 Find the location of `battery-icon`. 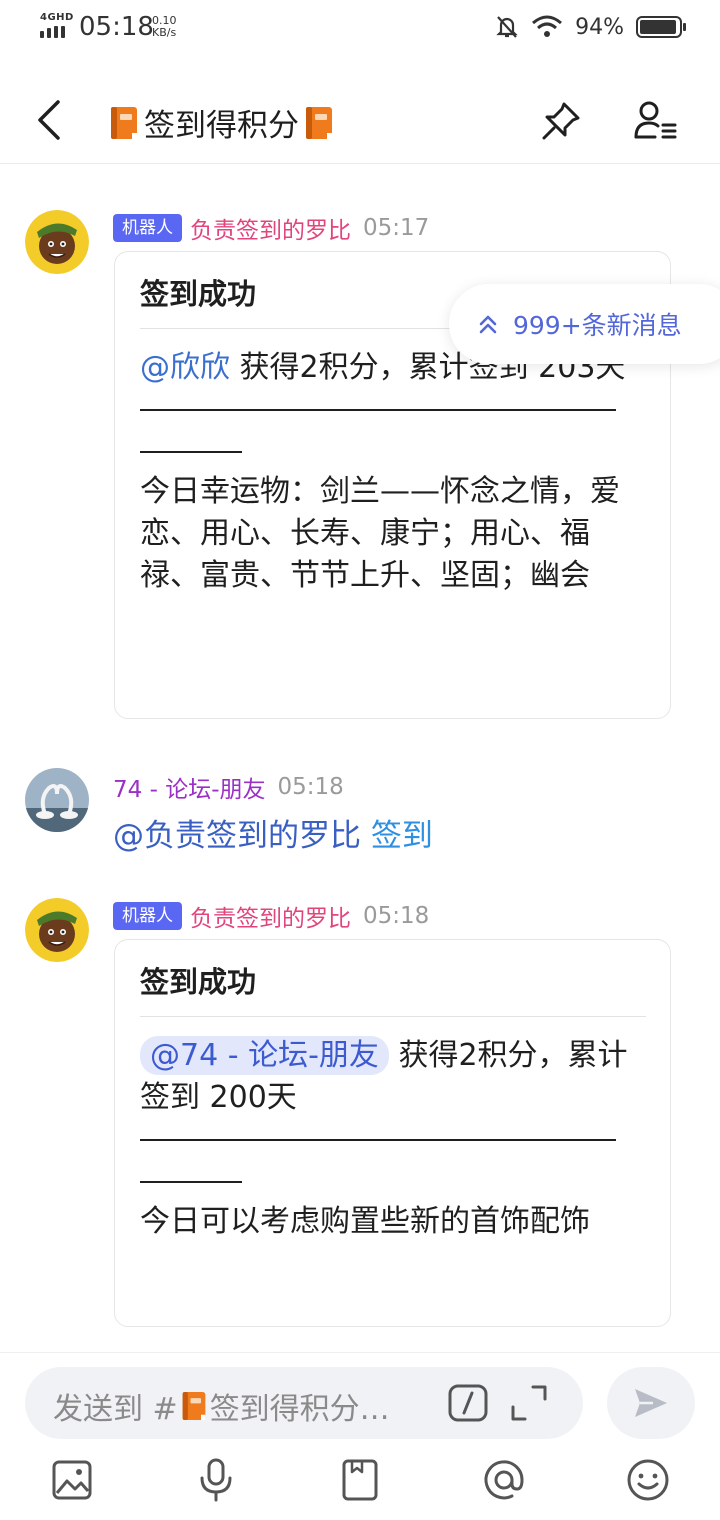

battery-icon is located at coordinates (661, 27).